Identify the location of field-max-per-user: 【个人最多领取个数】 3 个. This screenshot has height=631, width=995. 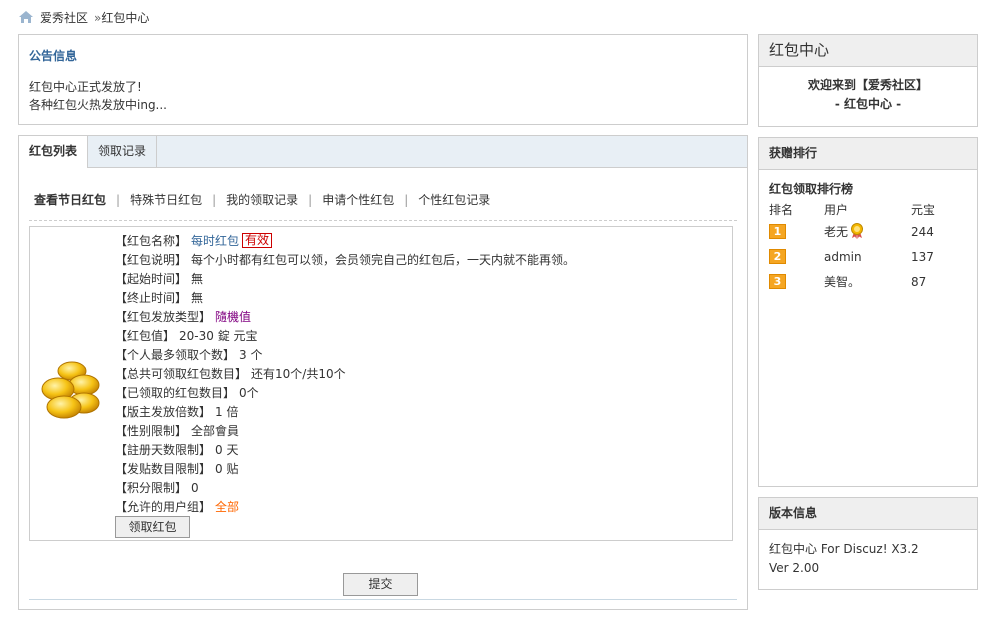
(345, 355).